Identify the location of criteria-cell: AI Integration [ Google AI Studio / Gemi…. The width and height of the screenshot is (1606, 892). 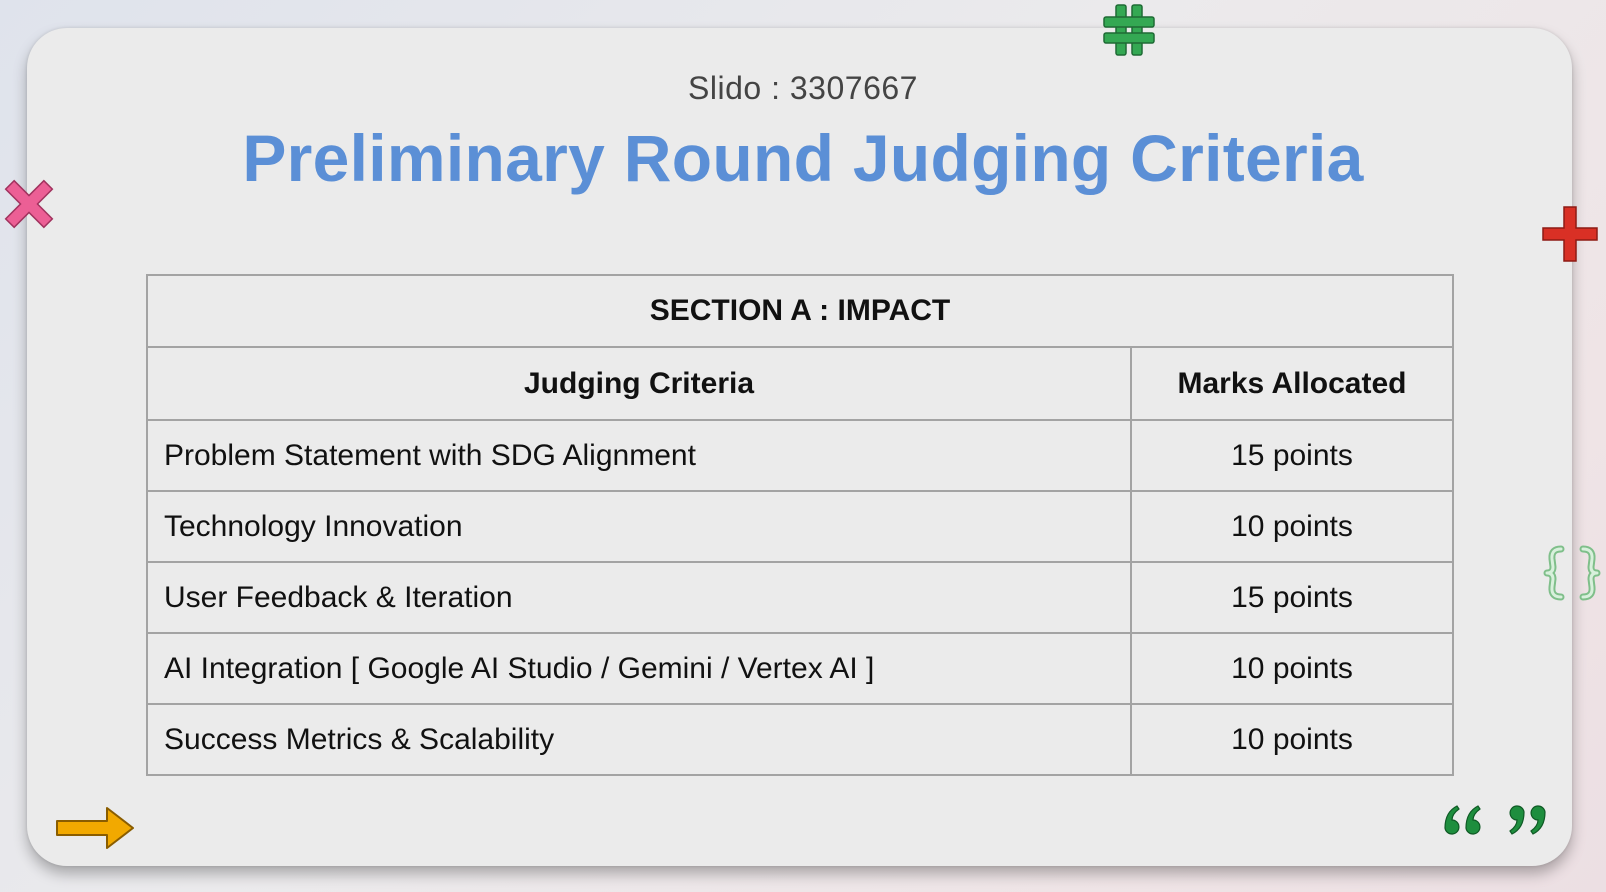
(639, 668).